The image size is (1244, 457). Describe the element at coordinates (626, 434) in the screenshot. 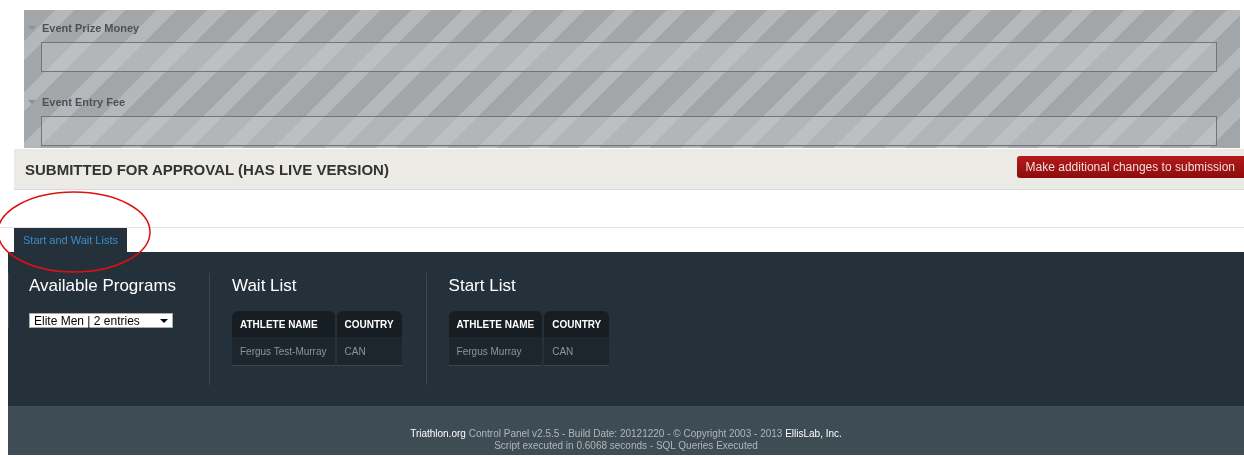

I see `footer-text: Triathlon.org Control Panel v2.5.5 - Build Date: 20121220 - © Copyright 2003 - 2013 EllisLab, Inc.` at that location.